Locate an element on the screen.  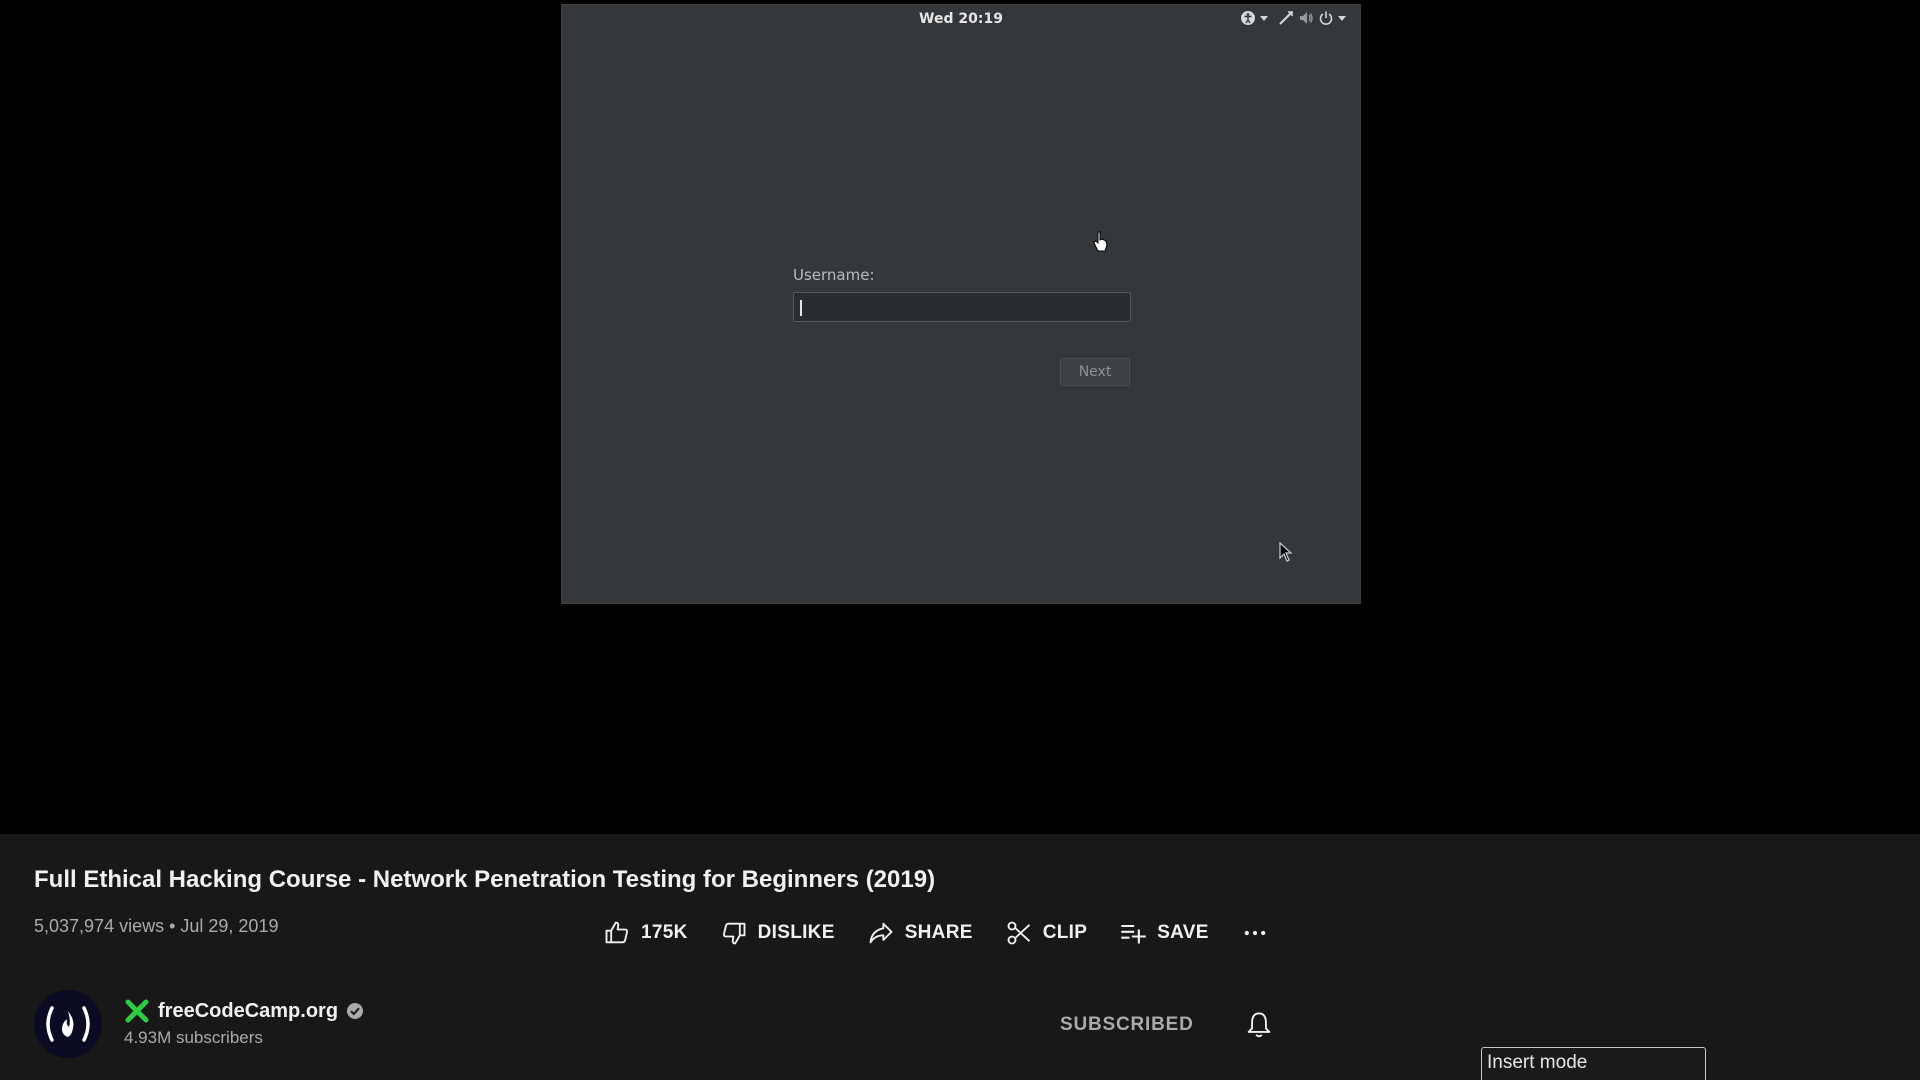
playlist-add-icon is located at coordinates (1134, 934).